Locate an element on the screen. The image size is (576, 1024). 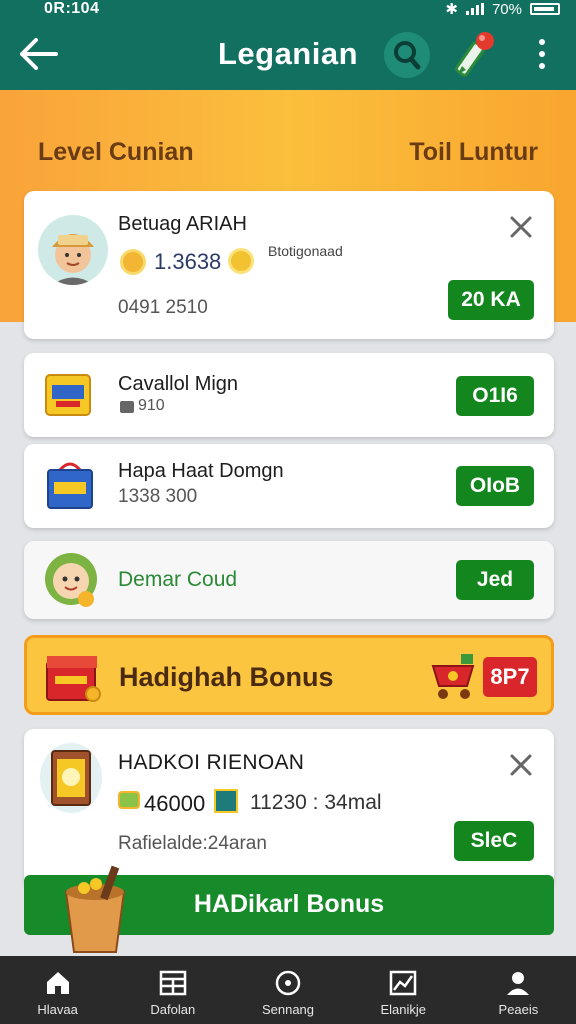
bonus-cart-icon is located at coordinates (453, 676).